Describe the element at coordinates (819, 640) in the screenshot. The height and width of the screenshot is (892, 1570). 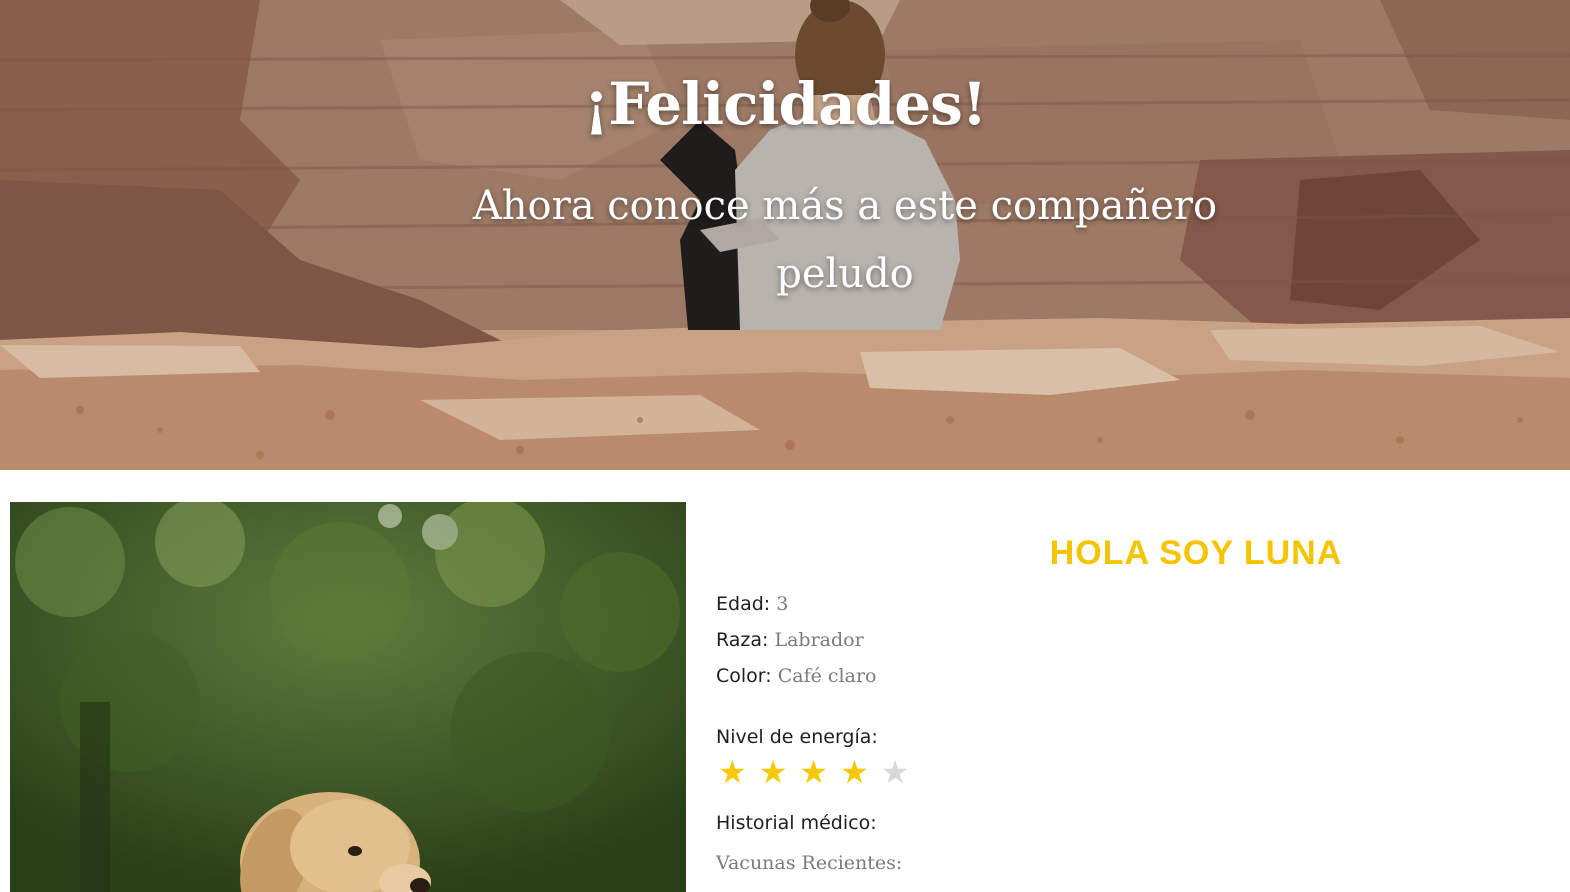
I see `breed-value: Labrador` at that location.